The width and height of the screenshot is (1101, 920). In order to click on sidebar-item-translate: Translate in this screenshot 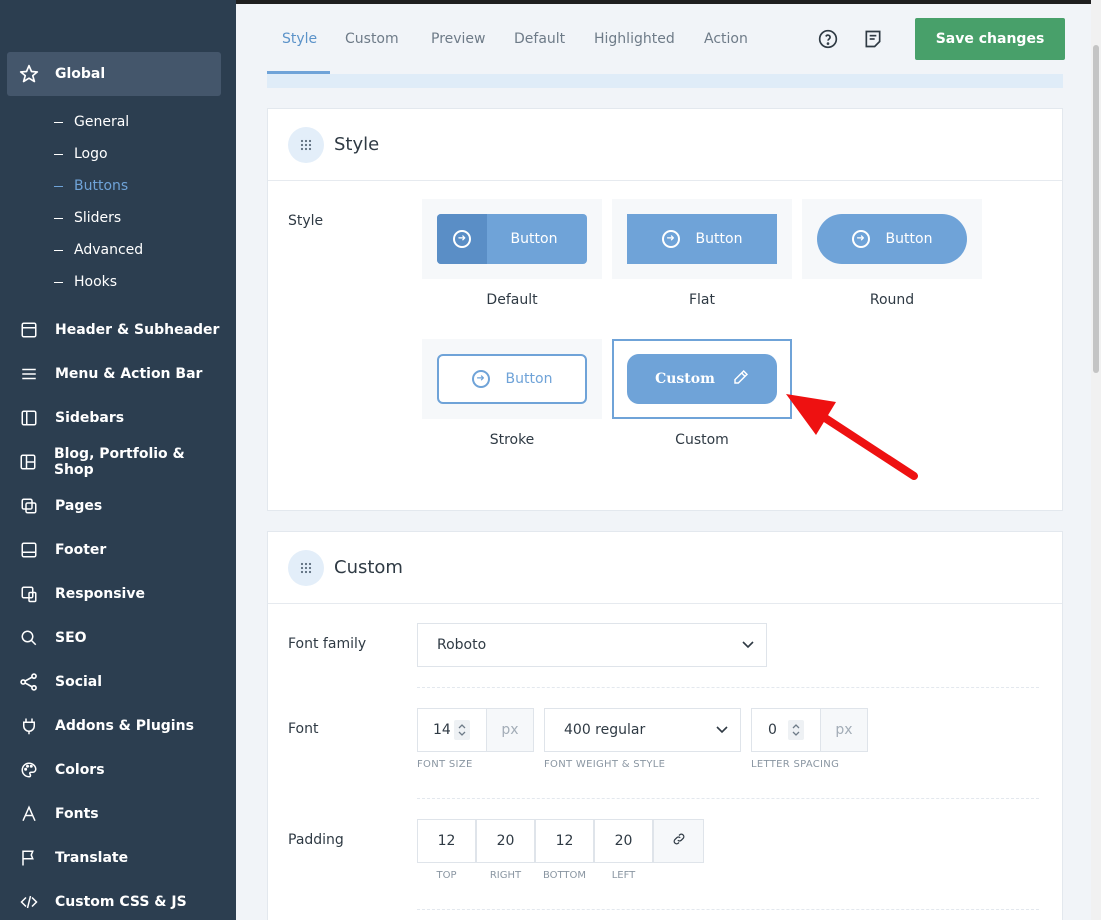, I will do `click(114, 858)`.